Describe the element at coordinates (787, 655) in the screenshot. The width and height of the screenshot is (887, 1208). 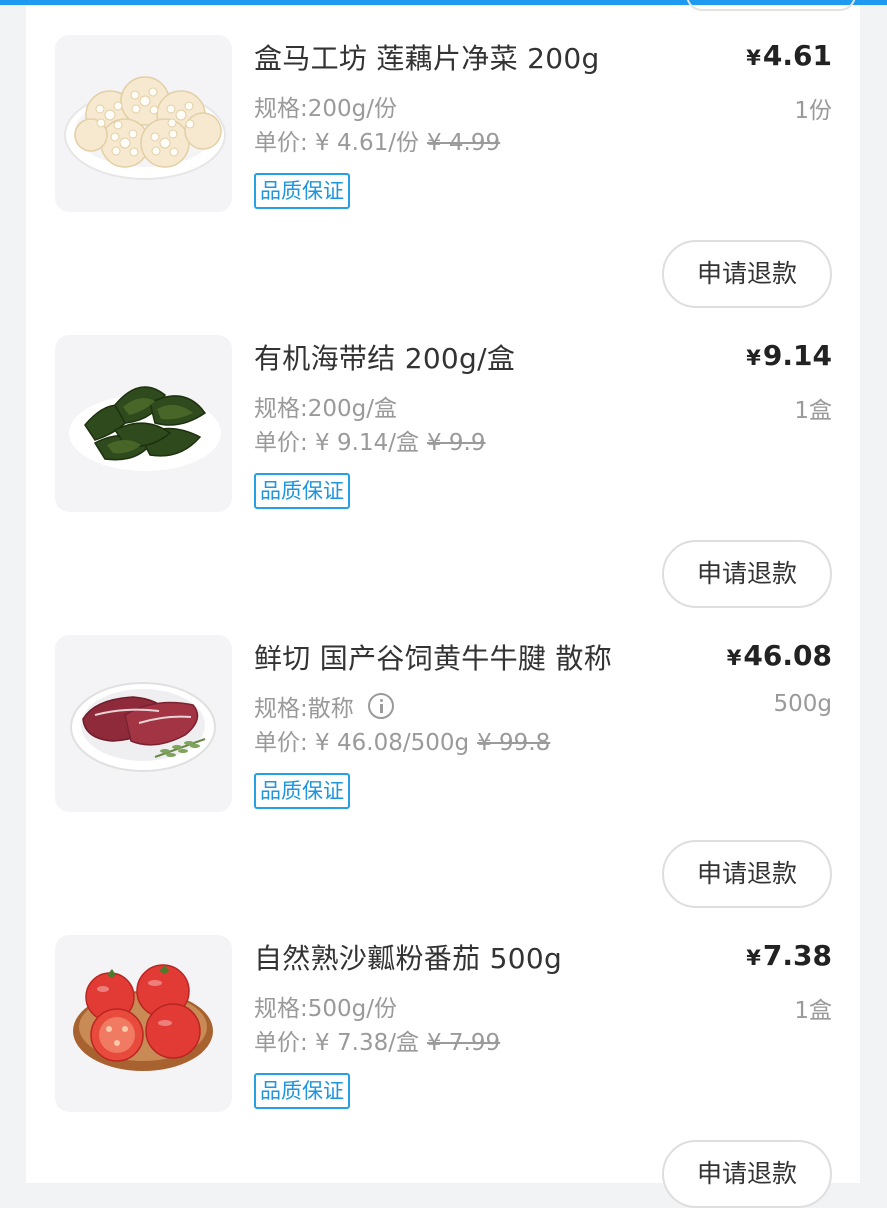
I see `price-value: 46.08` at that location.